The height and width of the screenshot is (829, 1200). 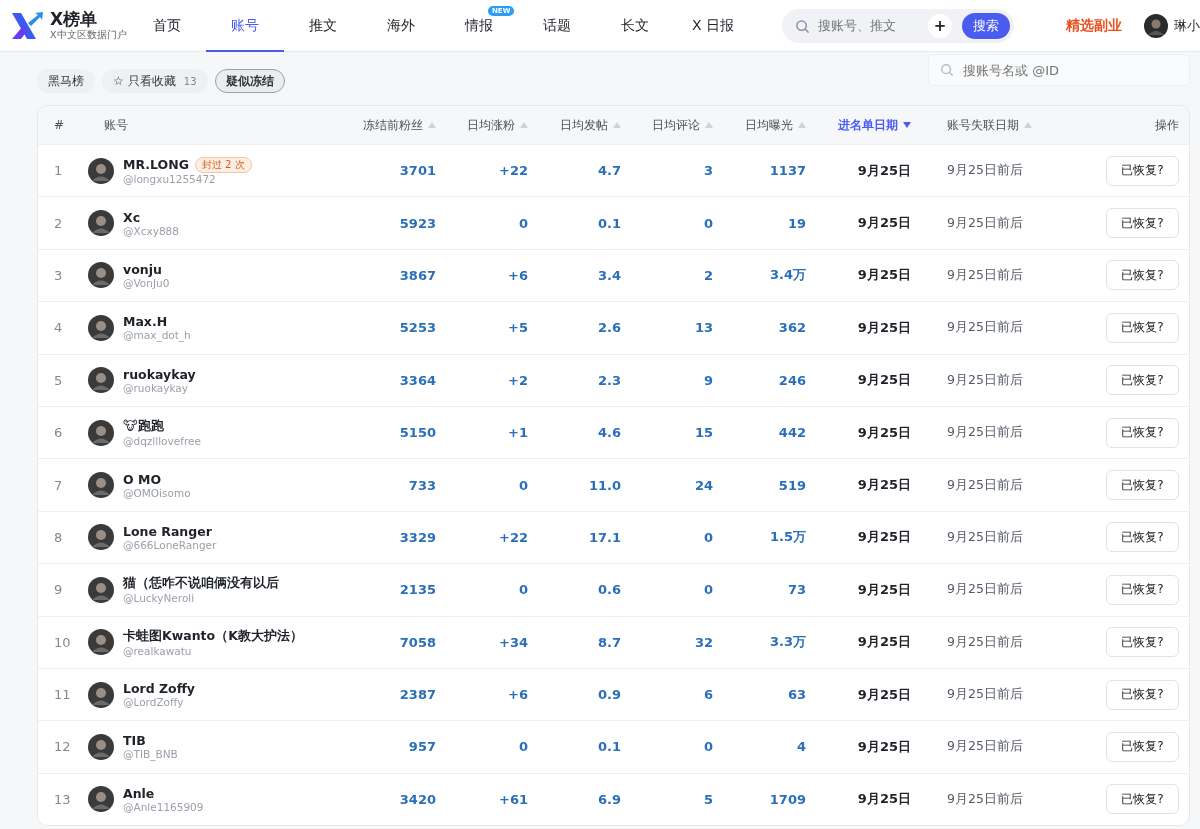 What do you see at coordinates (143, 427) in the screenshot?
I see `account-name: 🐮跑跑` at bounding box center [143, 427].